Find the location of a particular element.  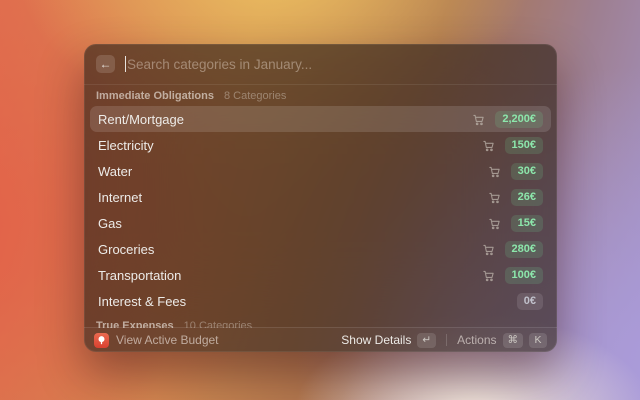

category-accessories: 30€ is located at coordinates (515, 171).